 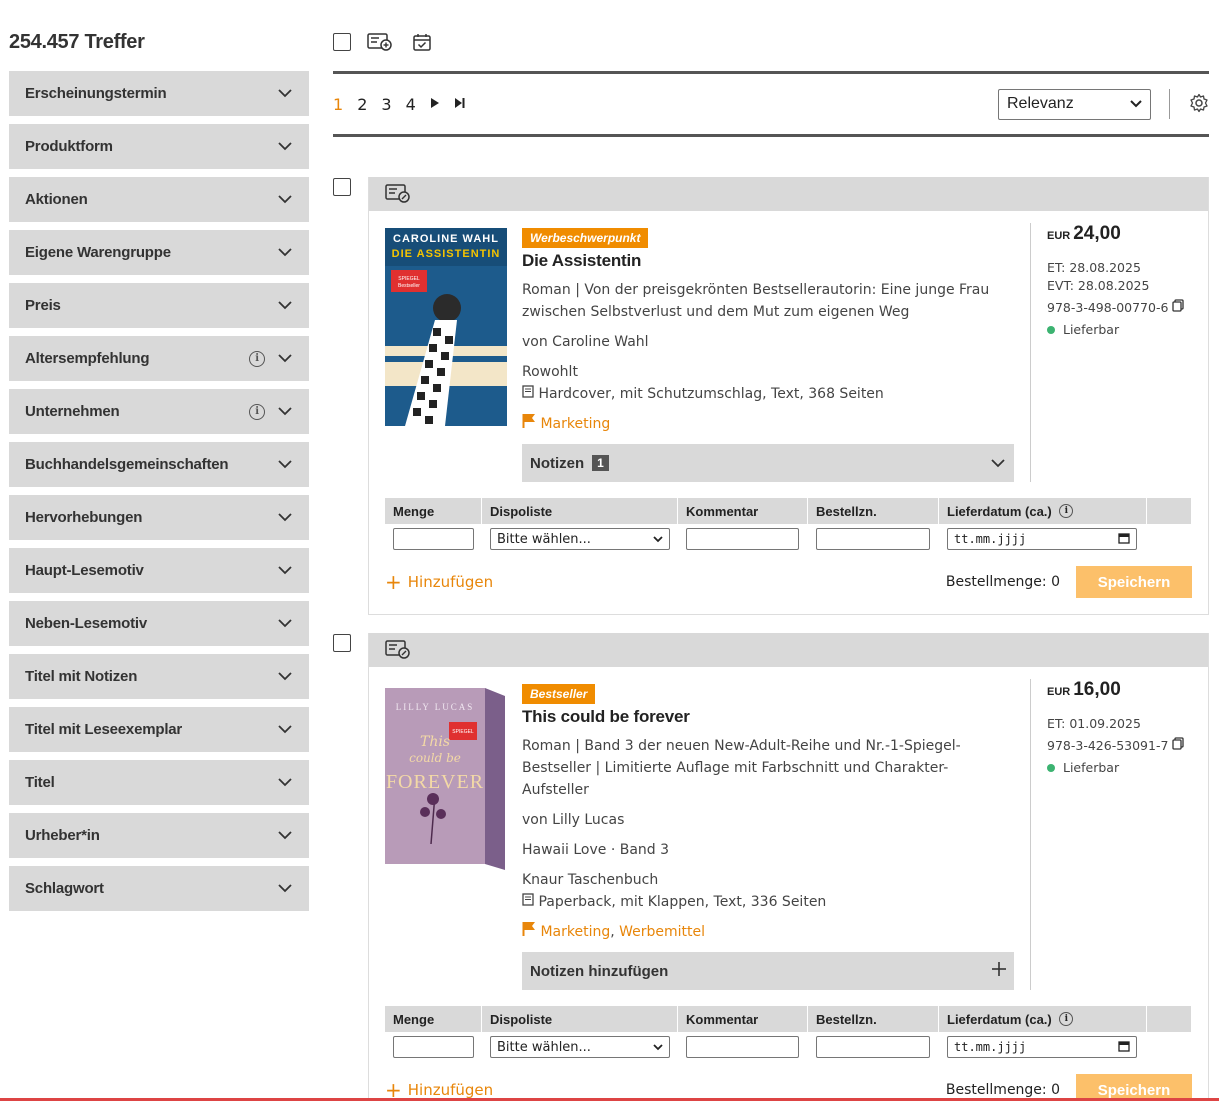 I want to click on add-order-line-button: + Hinzufügen, so click(x=439, y=582).